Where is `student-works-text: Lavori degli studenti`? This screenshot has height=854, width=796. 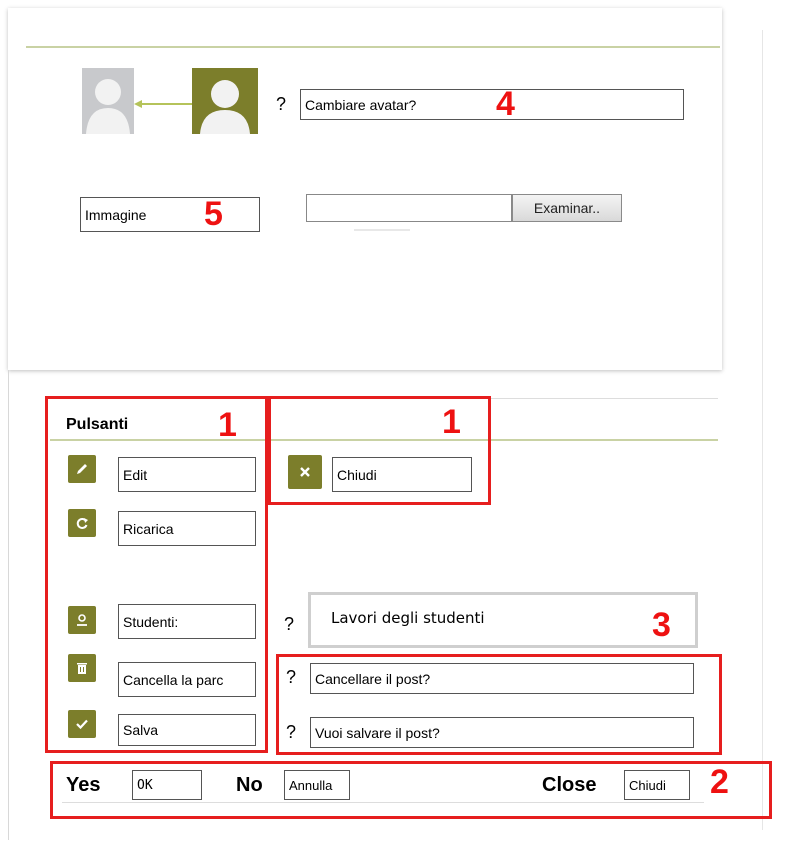
student-works-text: Lavori degli studenti is located at coordinates (408, 618).